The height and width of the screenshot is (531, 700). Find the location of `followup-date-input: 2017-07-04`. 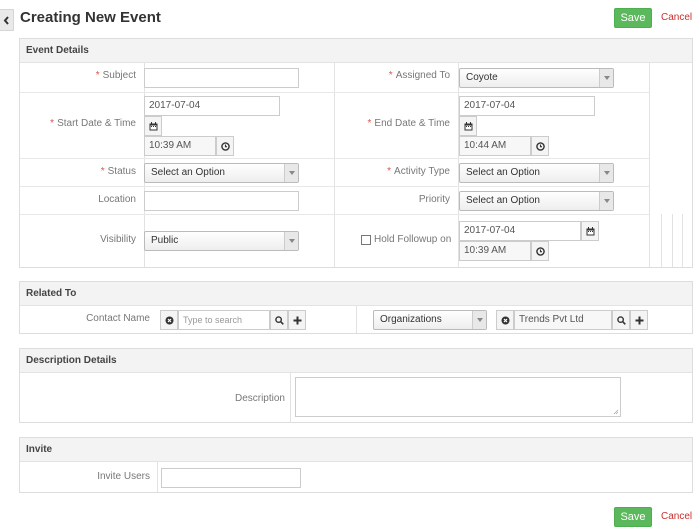

followup-date-input: 2017-07-04 is located at coordinates (520, 231).